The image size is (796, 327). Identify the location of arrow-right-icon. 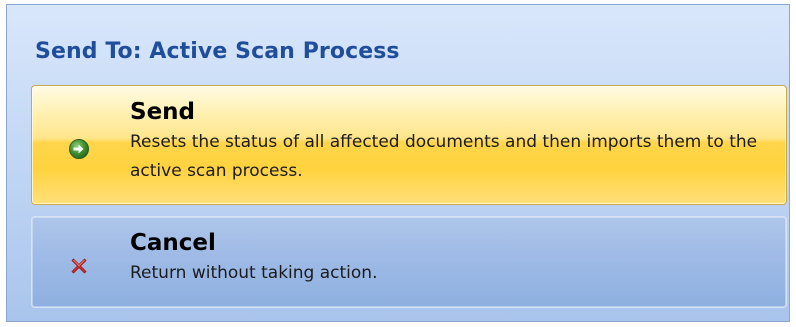
(79, 149).